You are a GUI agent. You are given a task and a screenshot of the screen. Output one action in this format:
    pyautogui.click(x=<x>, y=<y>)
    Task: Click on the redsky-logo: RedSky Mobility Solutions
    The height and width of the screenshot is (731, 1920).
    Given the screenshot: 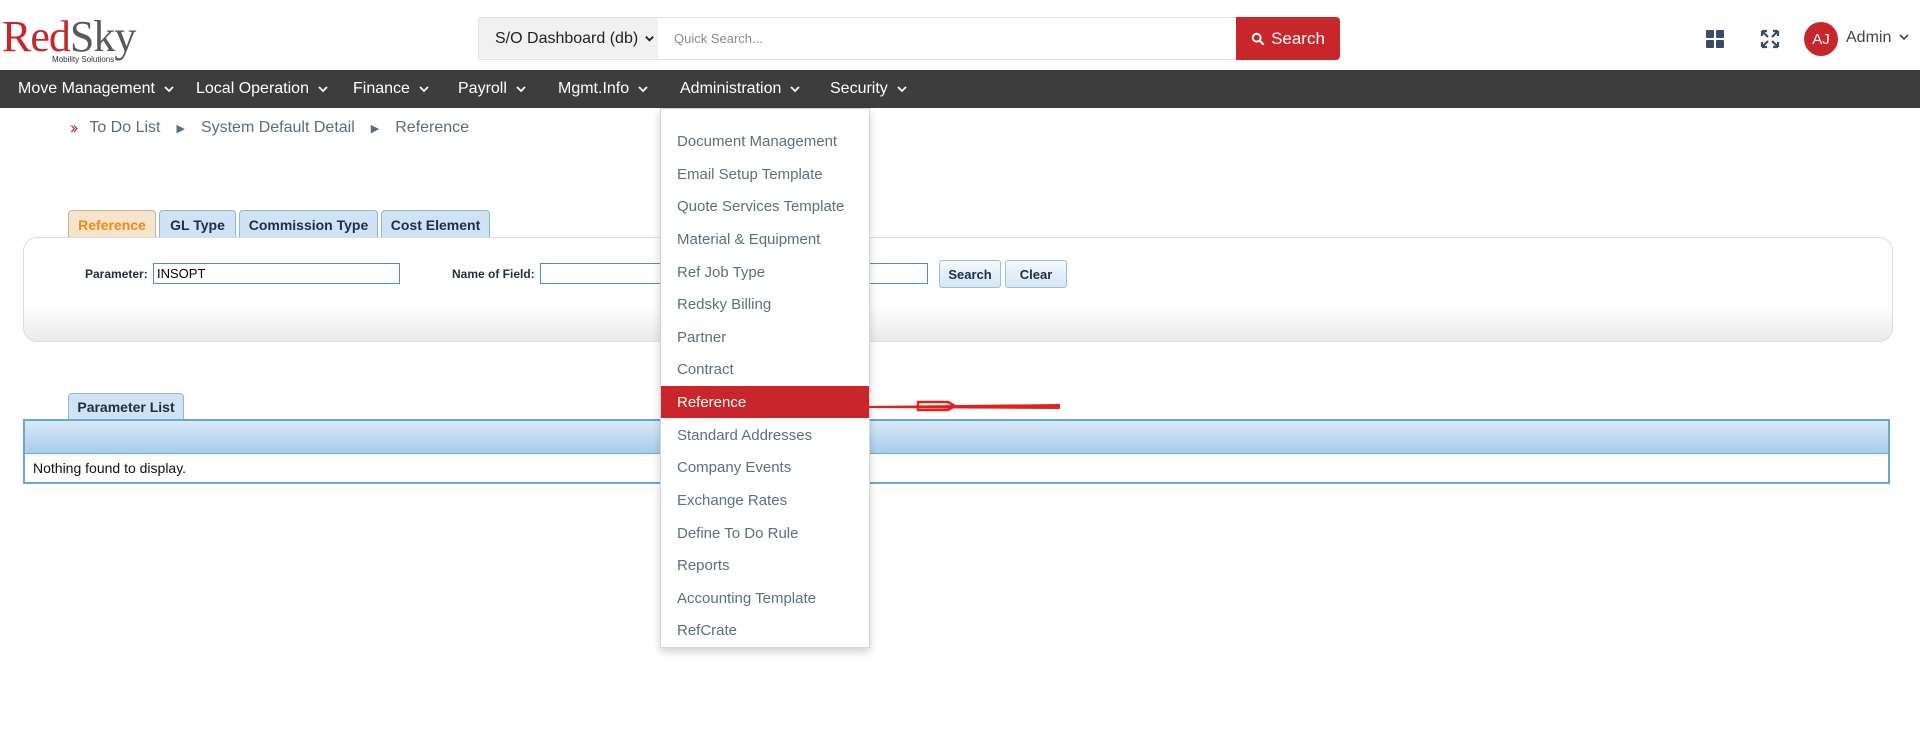 What is the action you would take?
    pyautogui.click(x=69, y=40)
    